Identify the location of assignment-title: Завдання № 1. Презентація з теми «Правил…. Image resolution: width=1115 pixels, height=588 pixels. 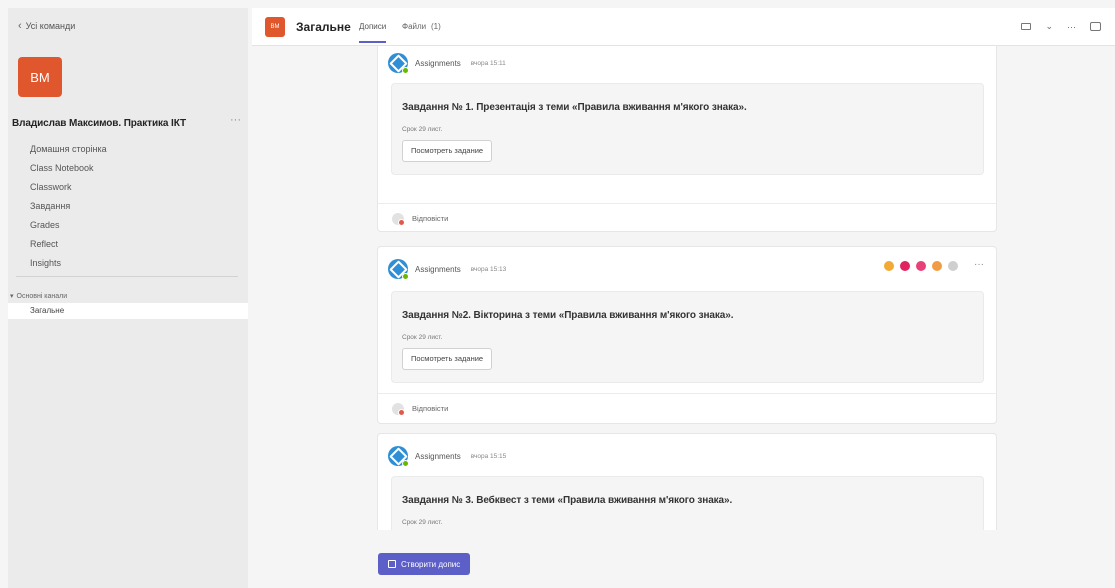
(574, 107).